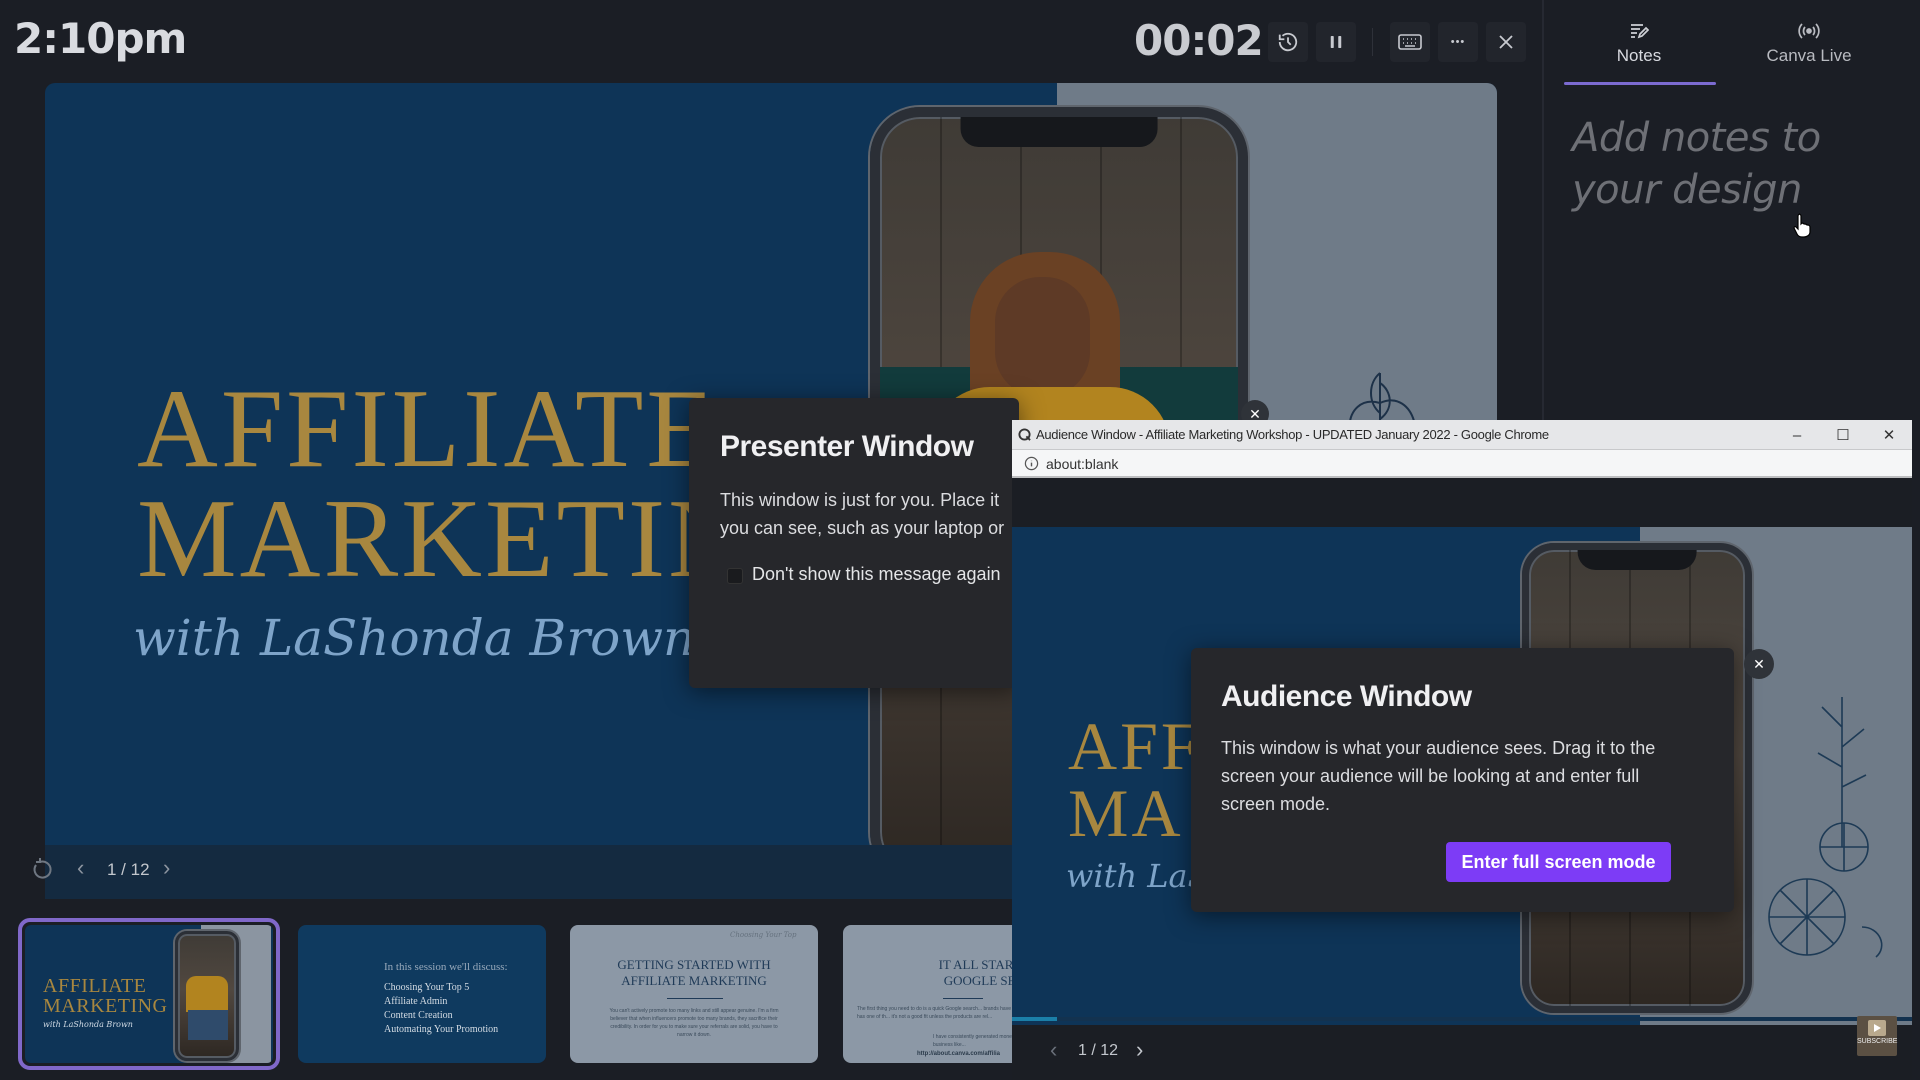 This screenshot has width=1920, height=1080. Describe the element at coordinates (207, 996) in the screenshot. I see `thumb-1-phone` at that location.